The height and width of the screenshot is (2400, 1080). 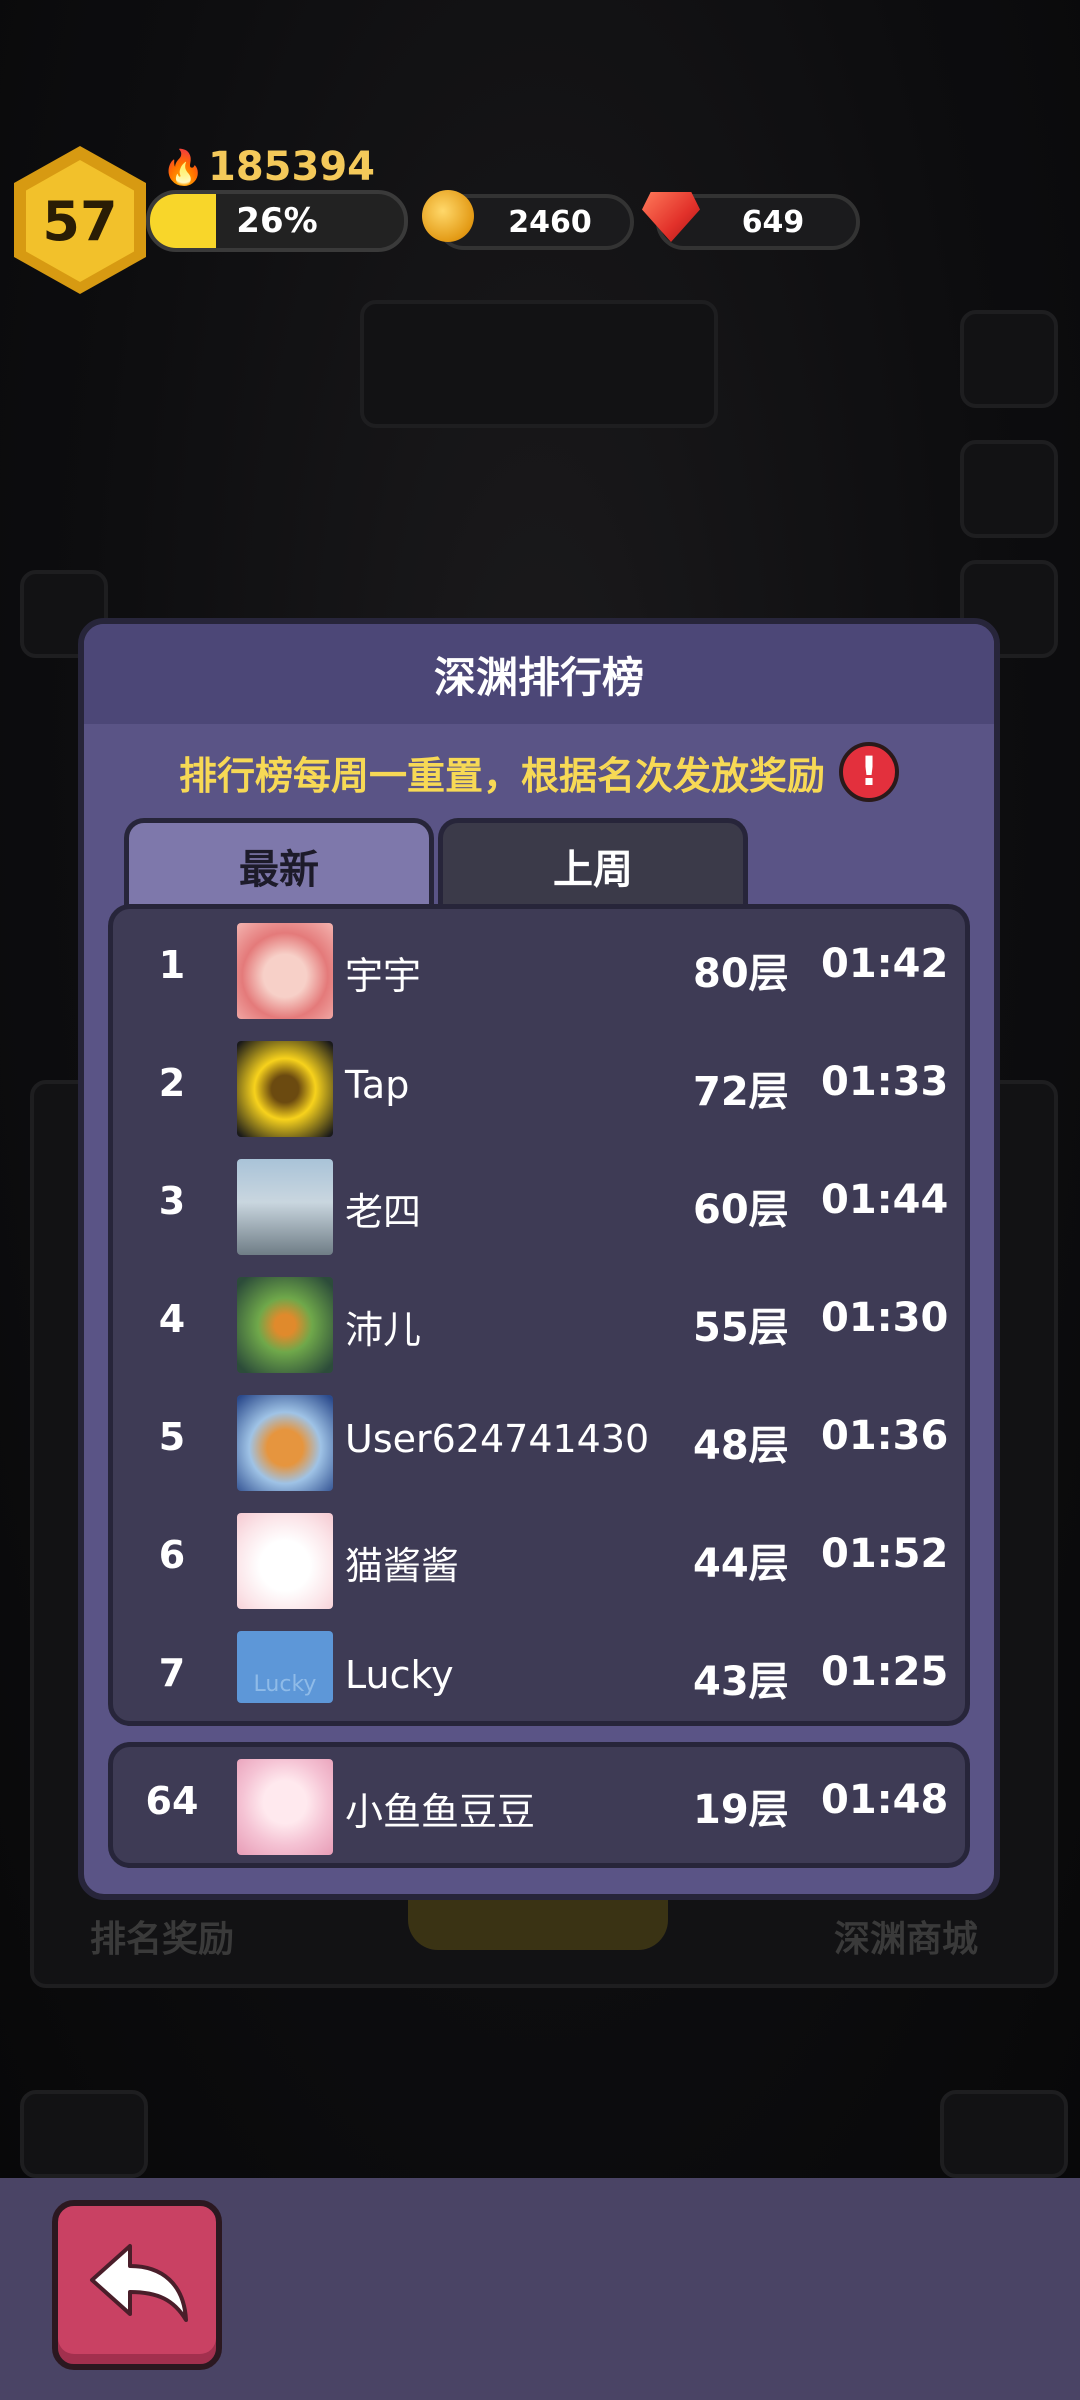 I want to click on gem-amount: 649, so click(x=773, y=222).